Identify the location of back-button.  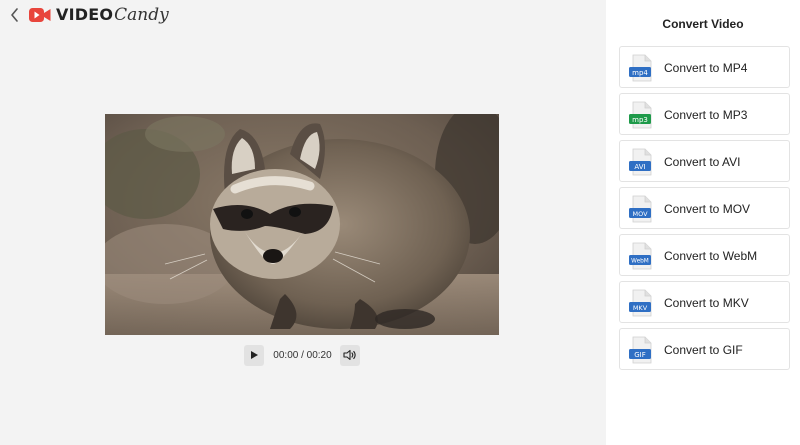
(14, 15).